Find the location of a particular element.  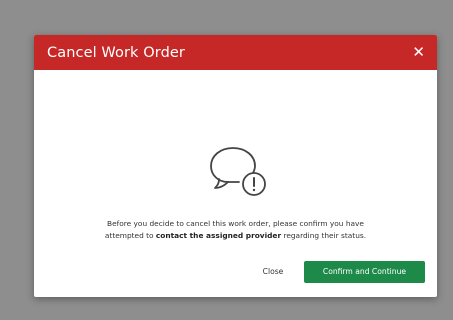

message-text: attempted to is located at coordinates (130, 235).